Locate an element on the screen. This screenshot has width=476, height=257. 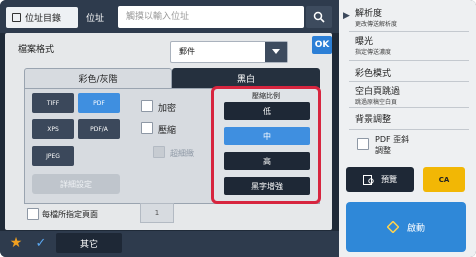
format-xps-button: XPS is located at coordinates (53, 129).